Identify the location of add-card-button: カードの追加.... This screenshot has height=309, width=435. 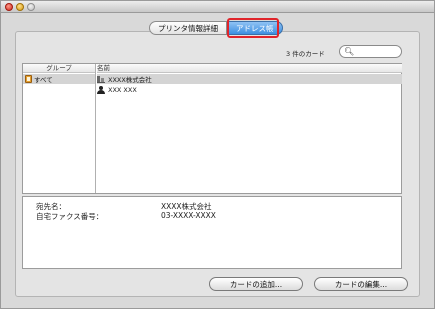
(256, 284).